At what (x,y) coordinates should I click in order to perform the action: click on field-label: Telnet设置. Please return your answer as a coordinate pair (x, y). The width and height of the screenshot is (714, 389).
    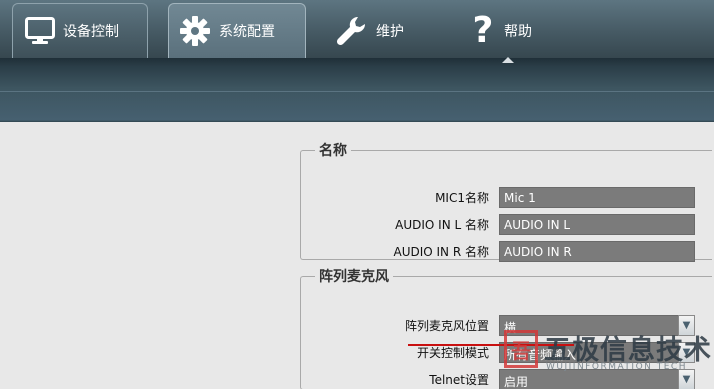
    Looking at the image, I should click on (459, 379).